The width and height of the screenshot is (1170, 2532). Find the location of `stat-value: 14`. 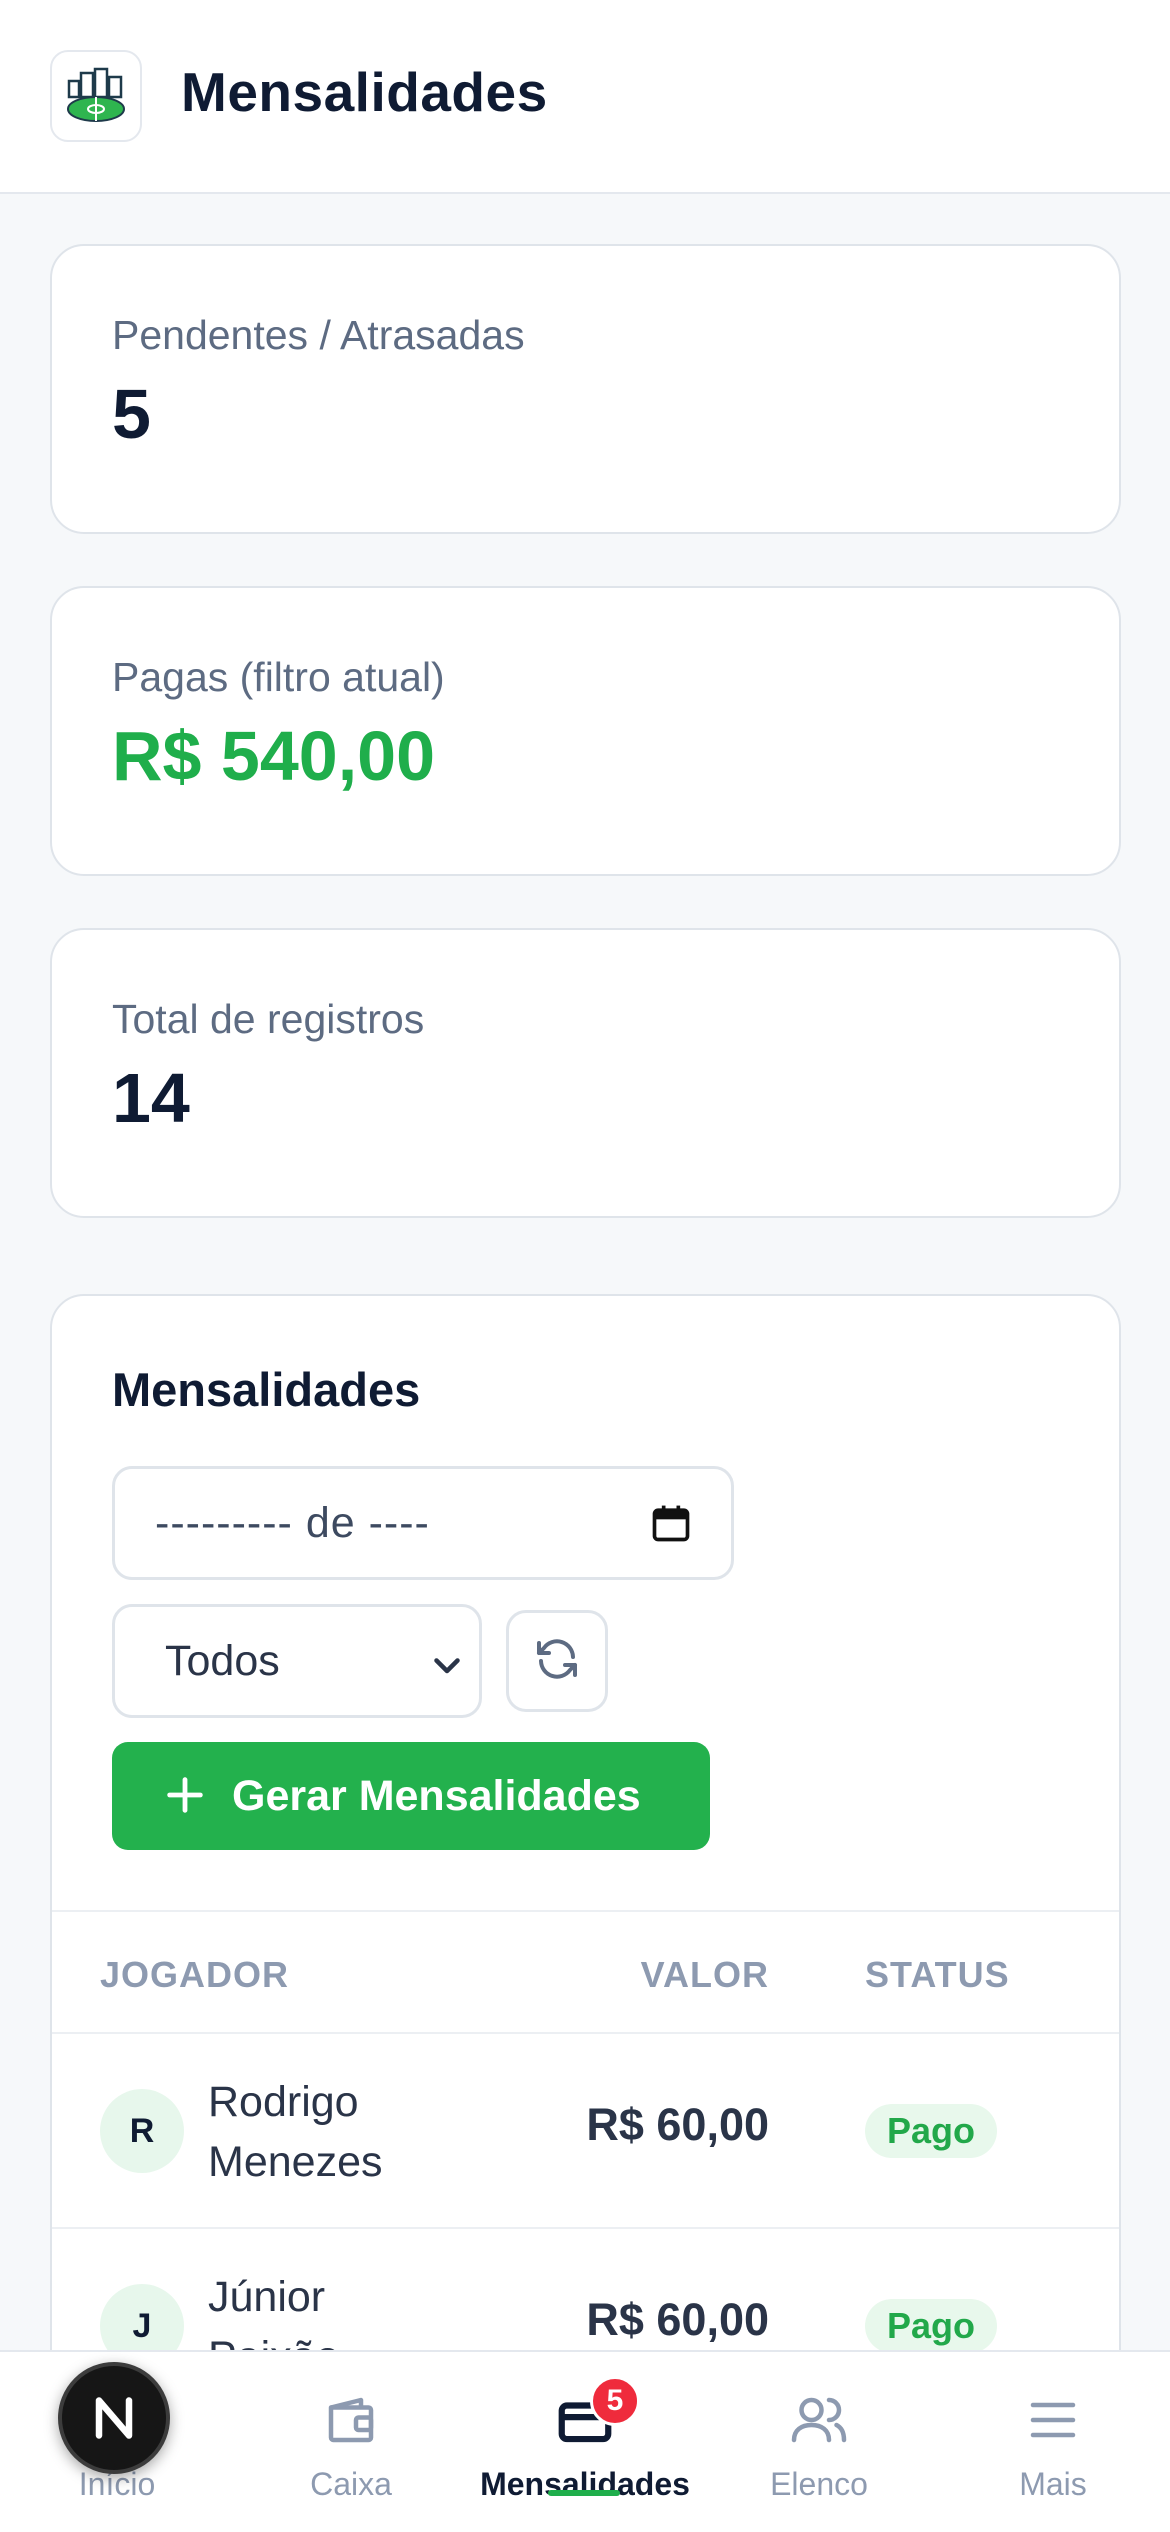

stat-value: 14 is located at coordinates (151, 1098).